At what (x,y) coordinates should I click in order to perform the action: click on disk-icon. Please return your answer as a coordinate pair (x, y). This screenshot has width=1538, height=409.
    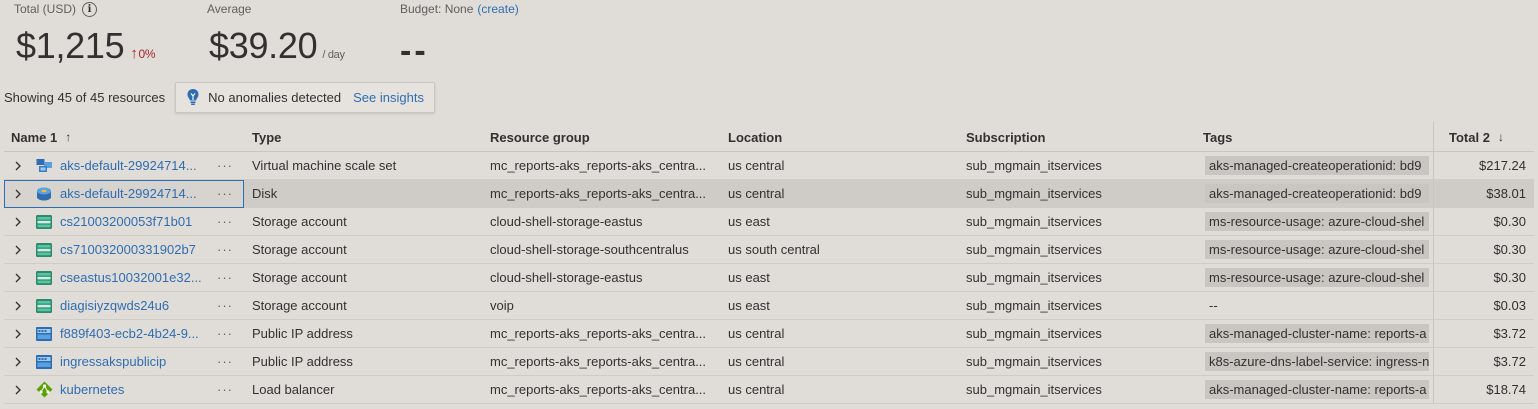
    Looking at the image, I should click on (44, 193).